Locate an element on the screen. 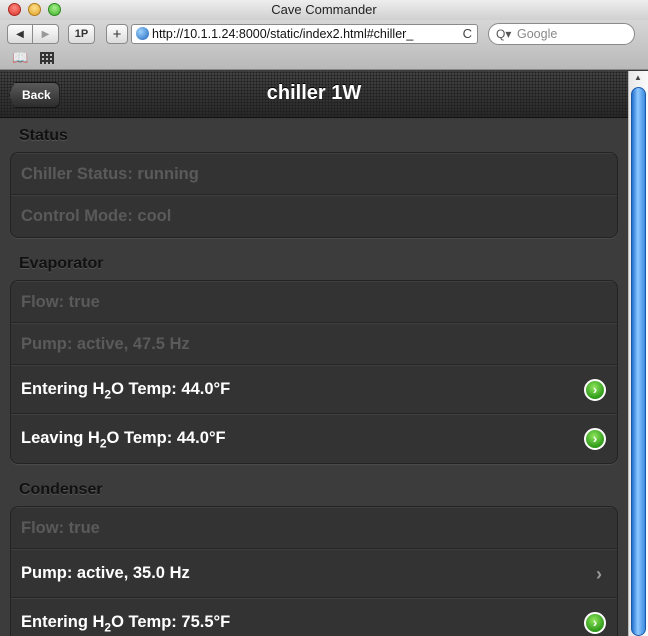  zoom-window-icon is located at coordinates (54, 9).